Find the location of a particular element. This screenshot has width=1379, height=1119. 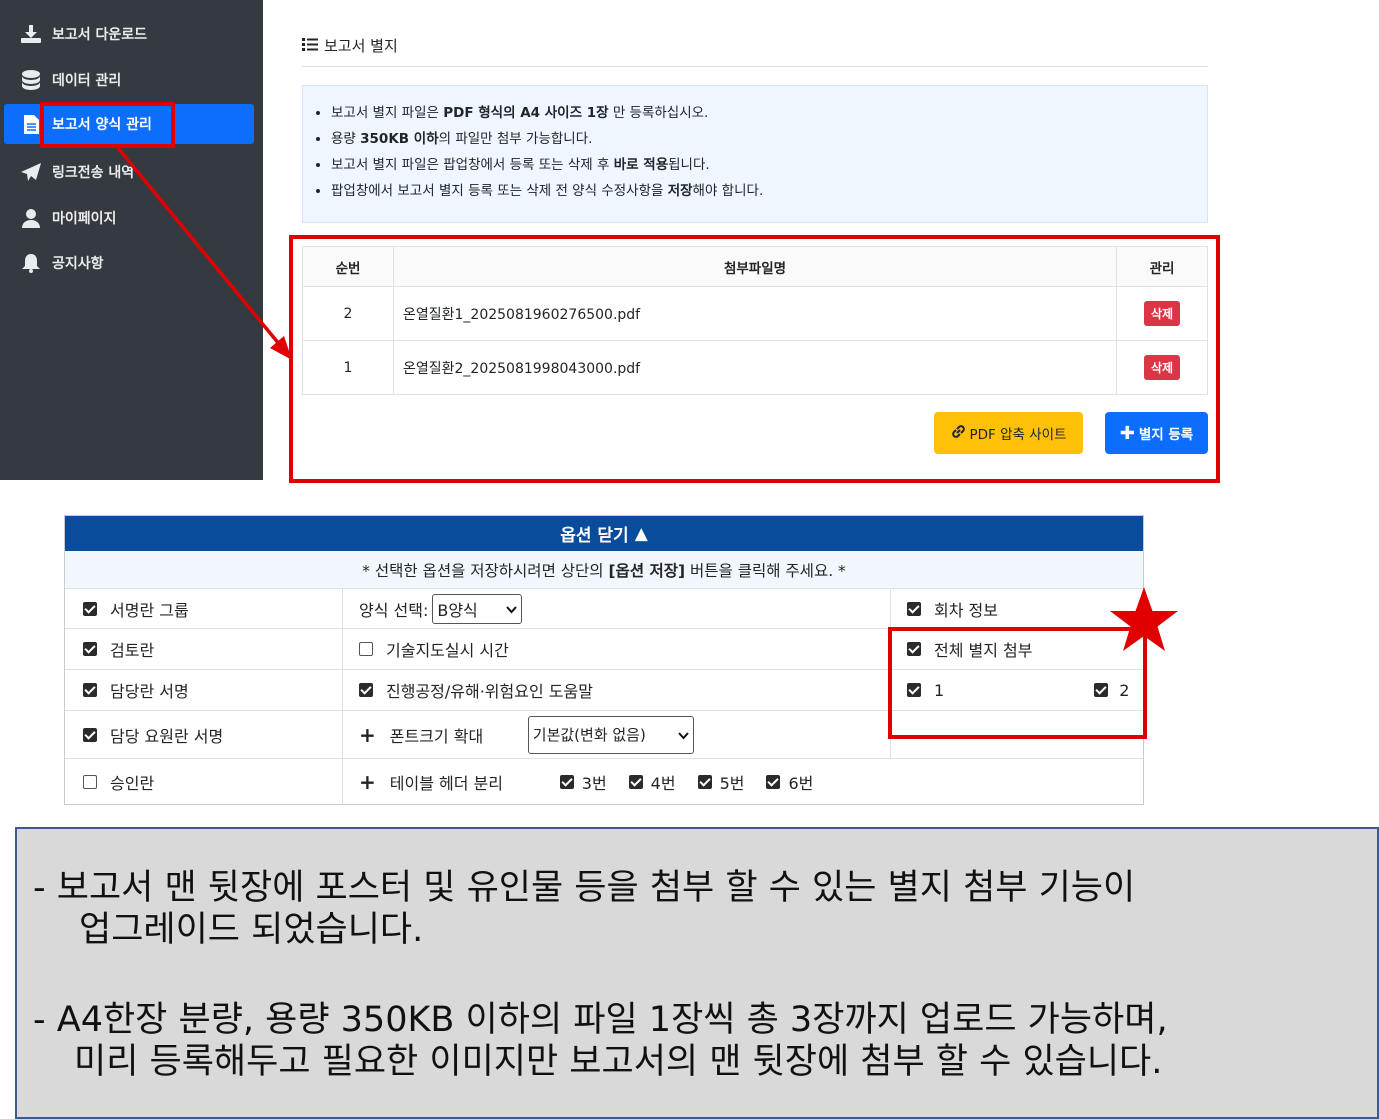

form-select: B양식 is located at coordinates (477, 608).